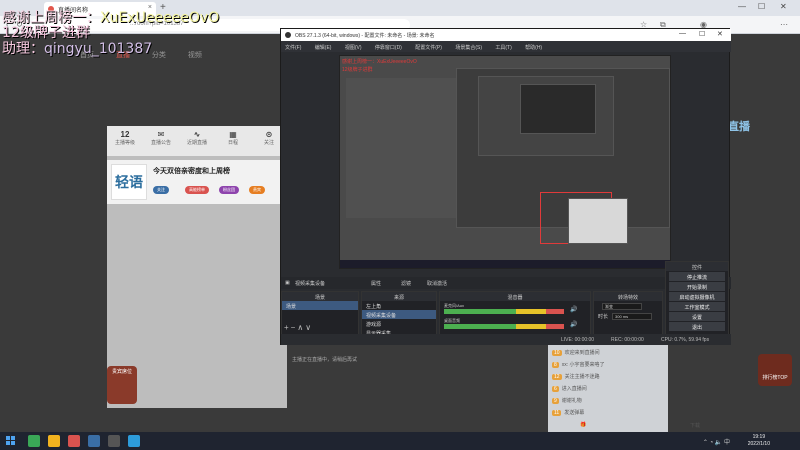  What do you see at coordinates (293, 48) in the screenshot?
I see `menu-file: 文件(F)` at bounding box center [293, 48].